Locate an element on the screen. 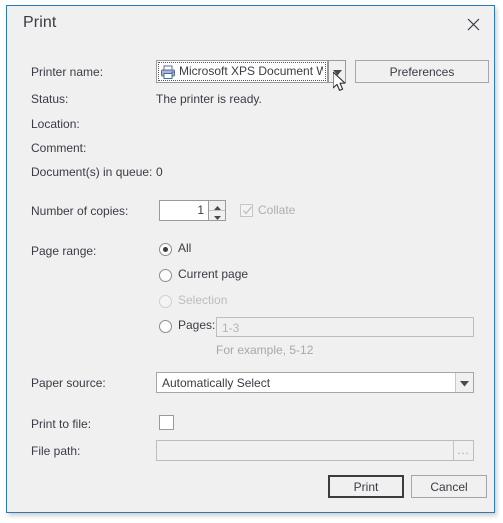 The height and width of the screenshot is (523, 503). spinner-down-icon is located at coordinates (217, 216).